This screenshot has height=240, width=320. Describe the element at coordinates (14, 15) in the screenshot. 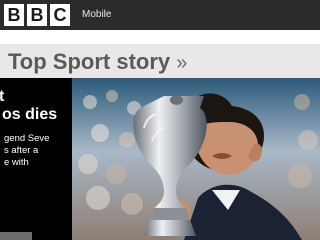

I see `logo-letter-b1: B` at that location.